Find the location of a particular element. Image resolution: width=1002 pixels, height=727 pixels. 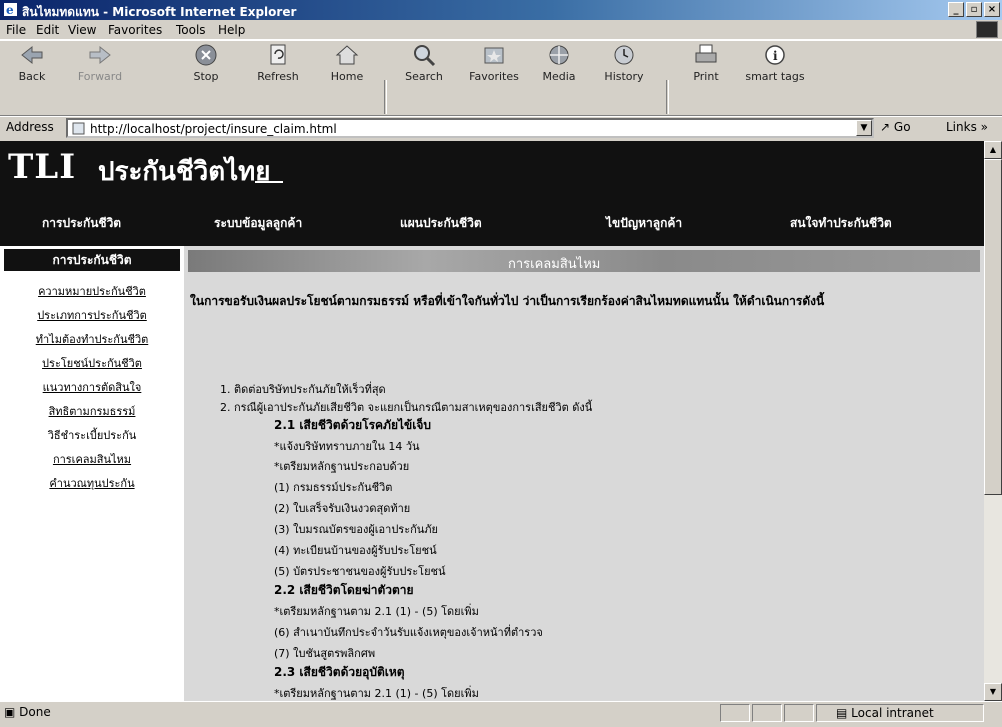

ie-logo-icon: e is located at coordinates (10, 10).